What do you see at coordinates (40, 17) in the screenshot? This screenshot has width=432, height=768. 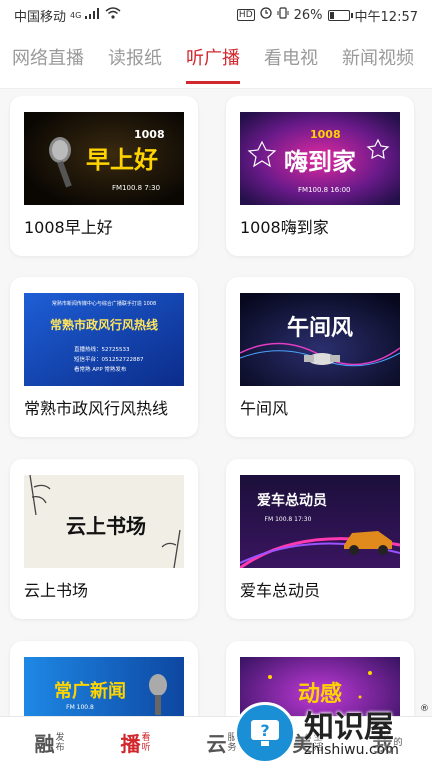 I see `carrier-label: 中国移动` at bounding box center [40, 17].